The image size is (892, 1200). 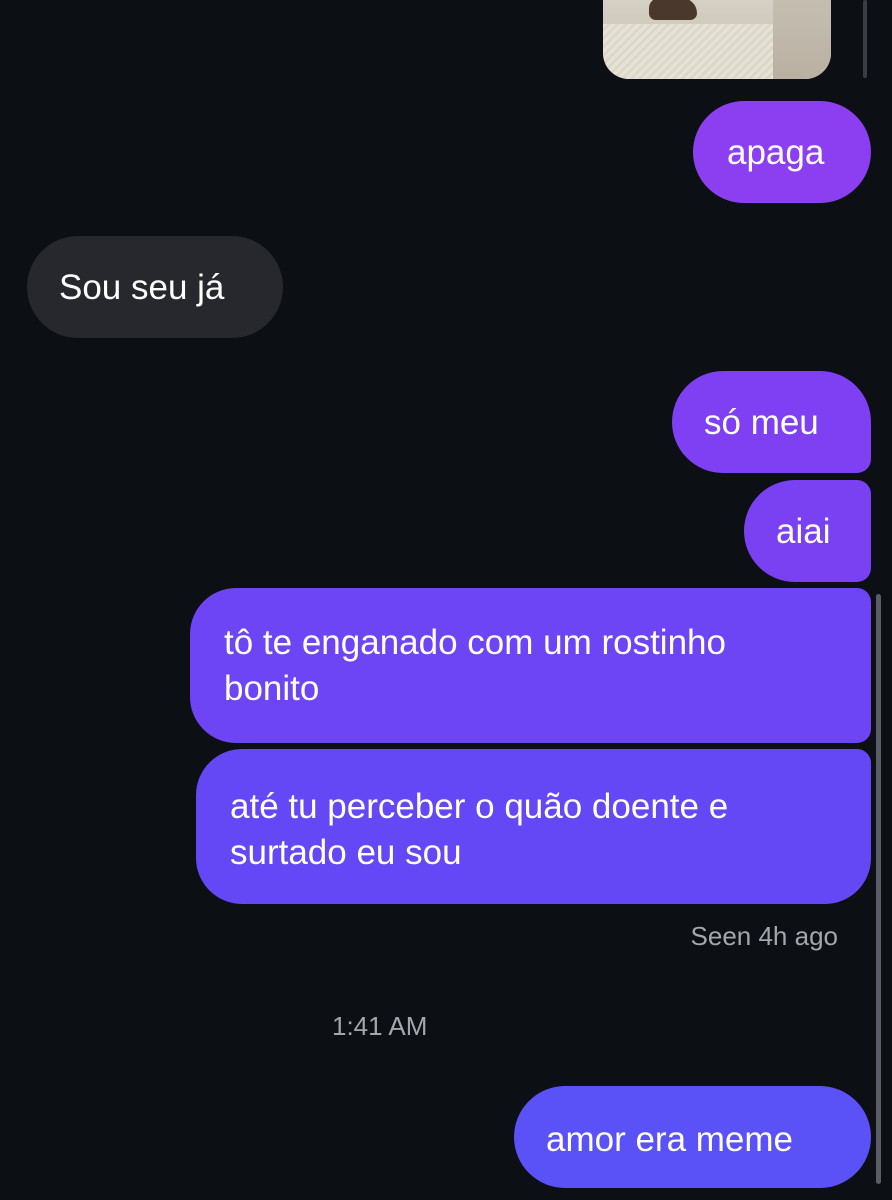 I want to click on outgoing-message-bubble: apaga, so click(x=782, y=152).